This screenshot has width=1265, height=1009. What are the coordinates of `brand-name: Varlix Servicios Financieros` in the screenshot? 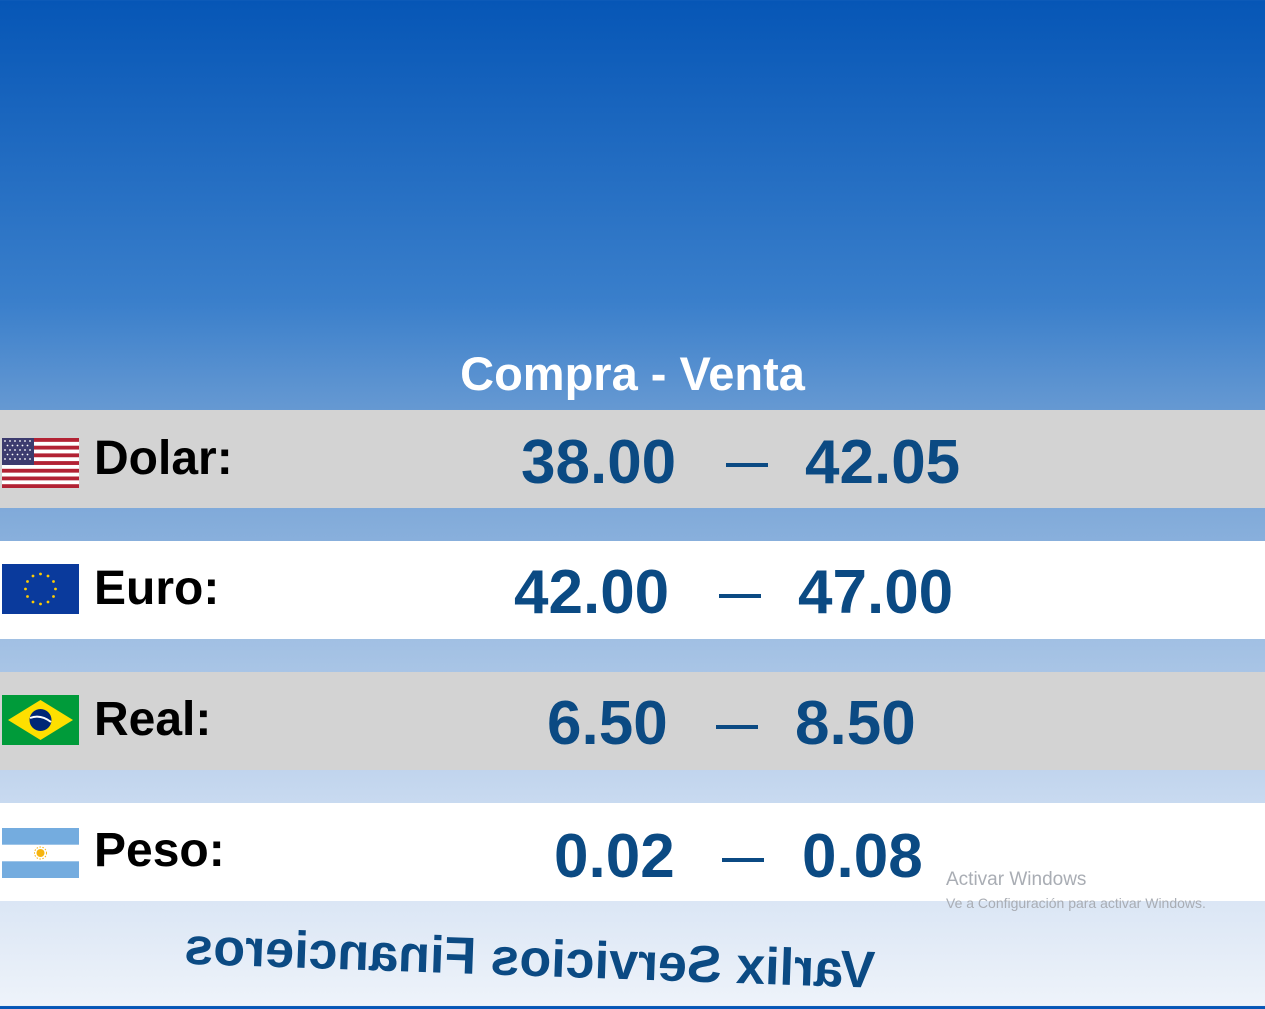 It's located at (529, 958).